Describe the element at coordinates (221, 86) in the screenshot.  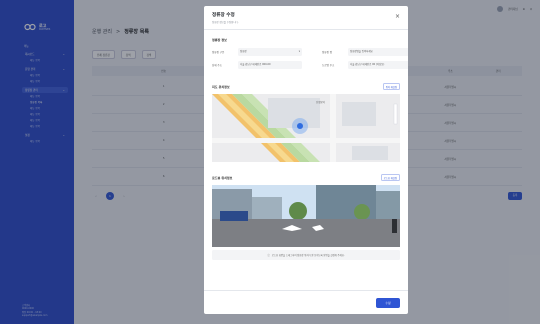
I see `section-label: 지도 위치정보` at that location.